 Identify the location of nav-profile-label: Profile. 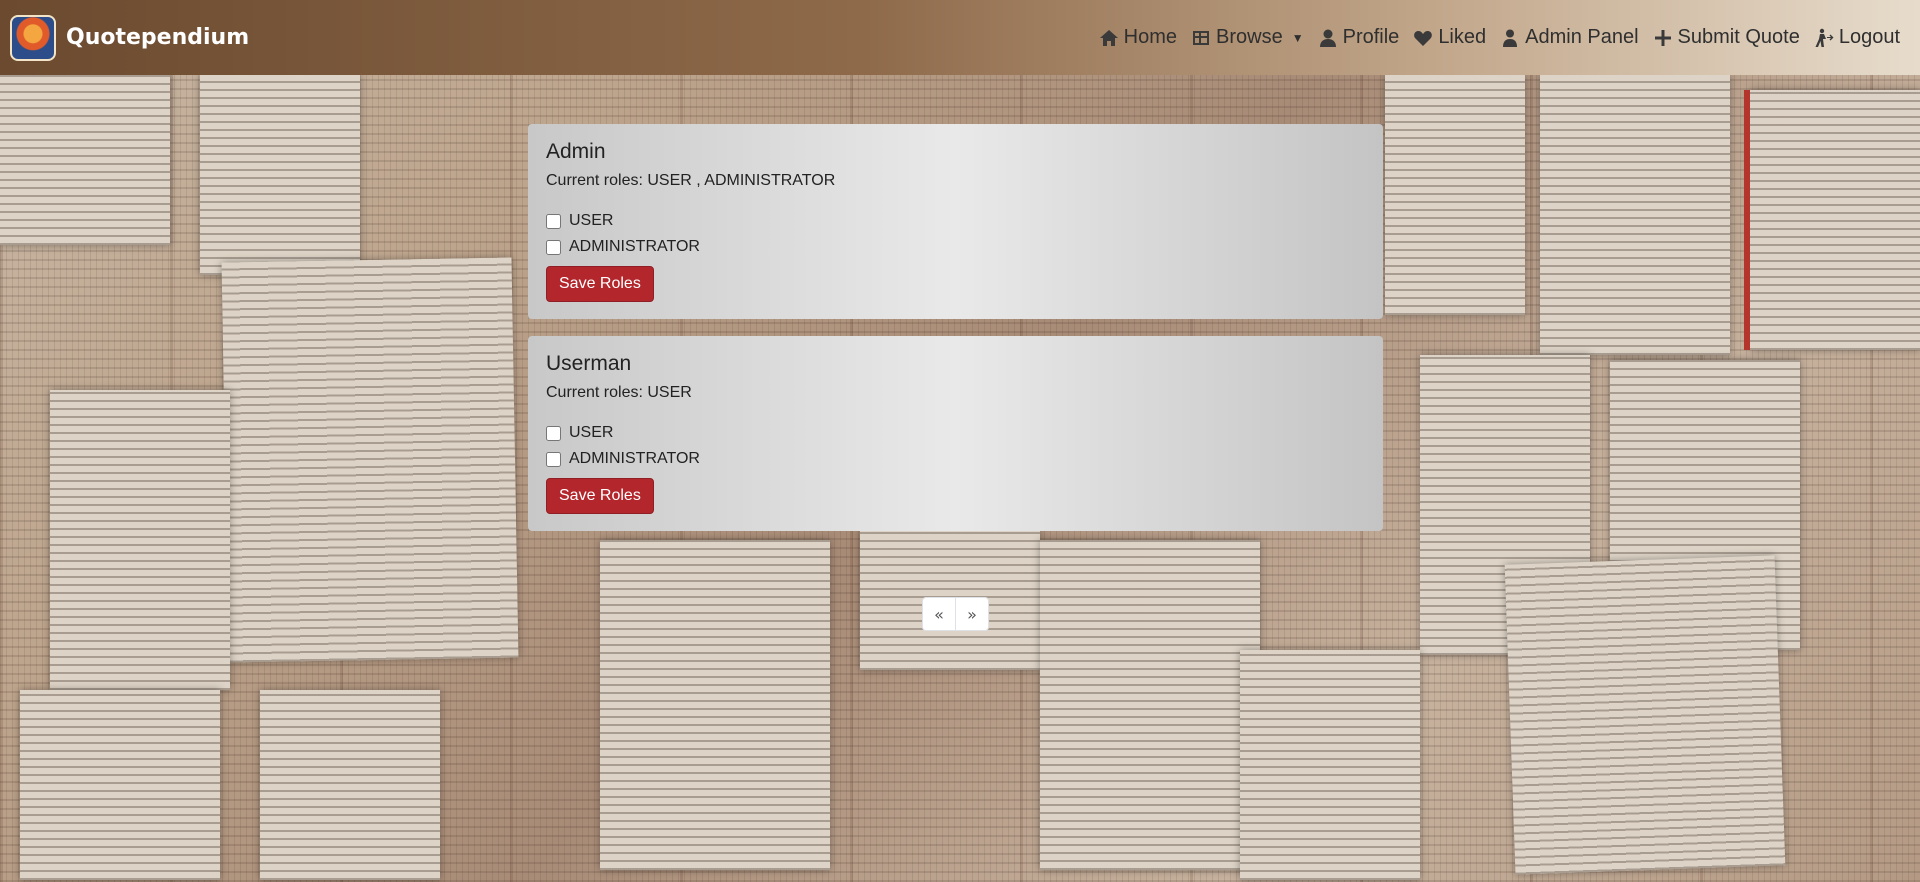
(1371, 37).